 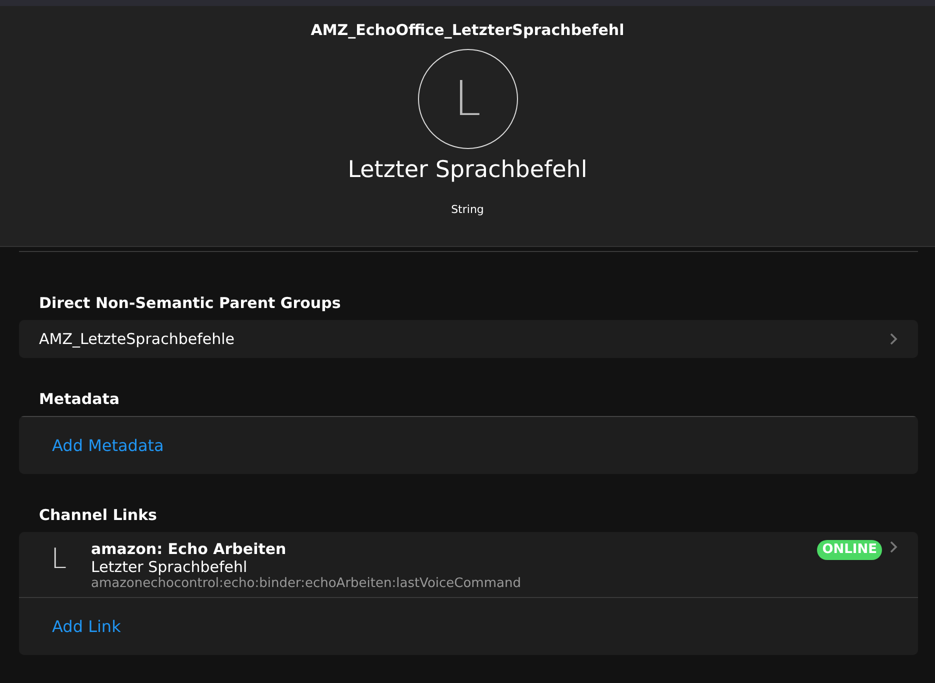 What do you see at coordinates (849, 550) in the screenshot?
I see `status-badge: ONLINE` at bounding box center [849, 550].